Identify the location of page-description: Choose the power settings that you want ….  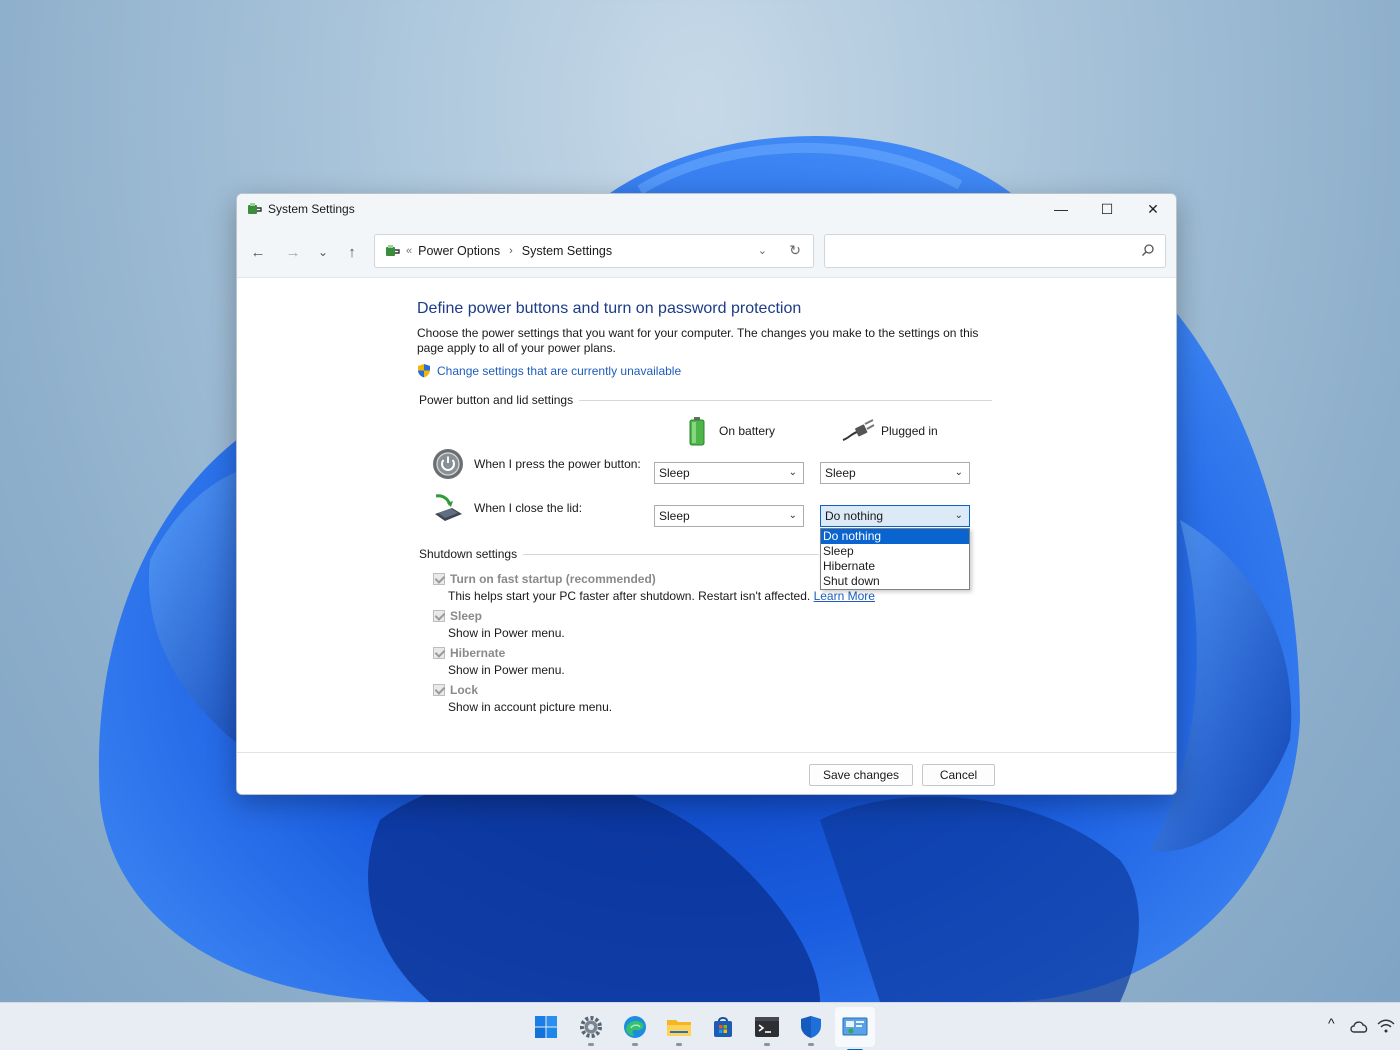
(698, 340).